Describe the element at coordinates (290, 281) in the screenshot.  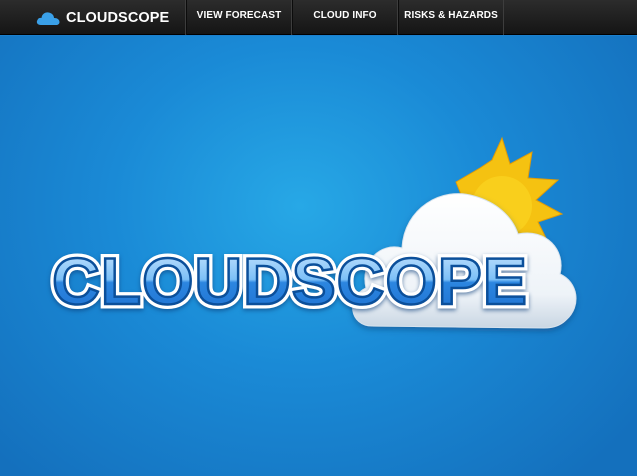
I see `hero-logo-text-outline: CLOUDSCOPE` at that location.